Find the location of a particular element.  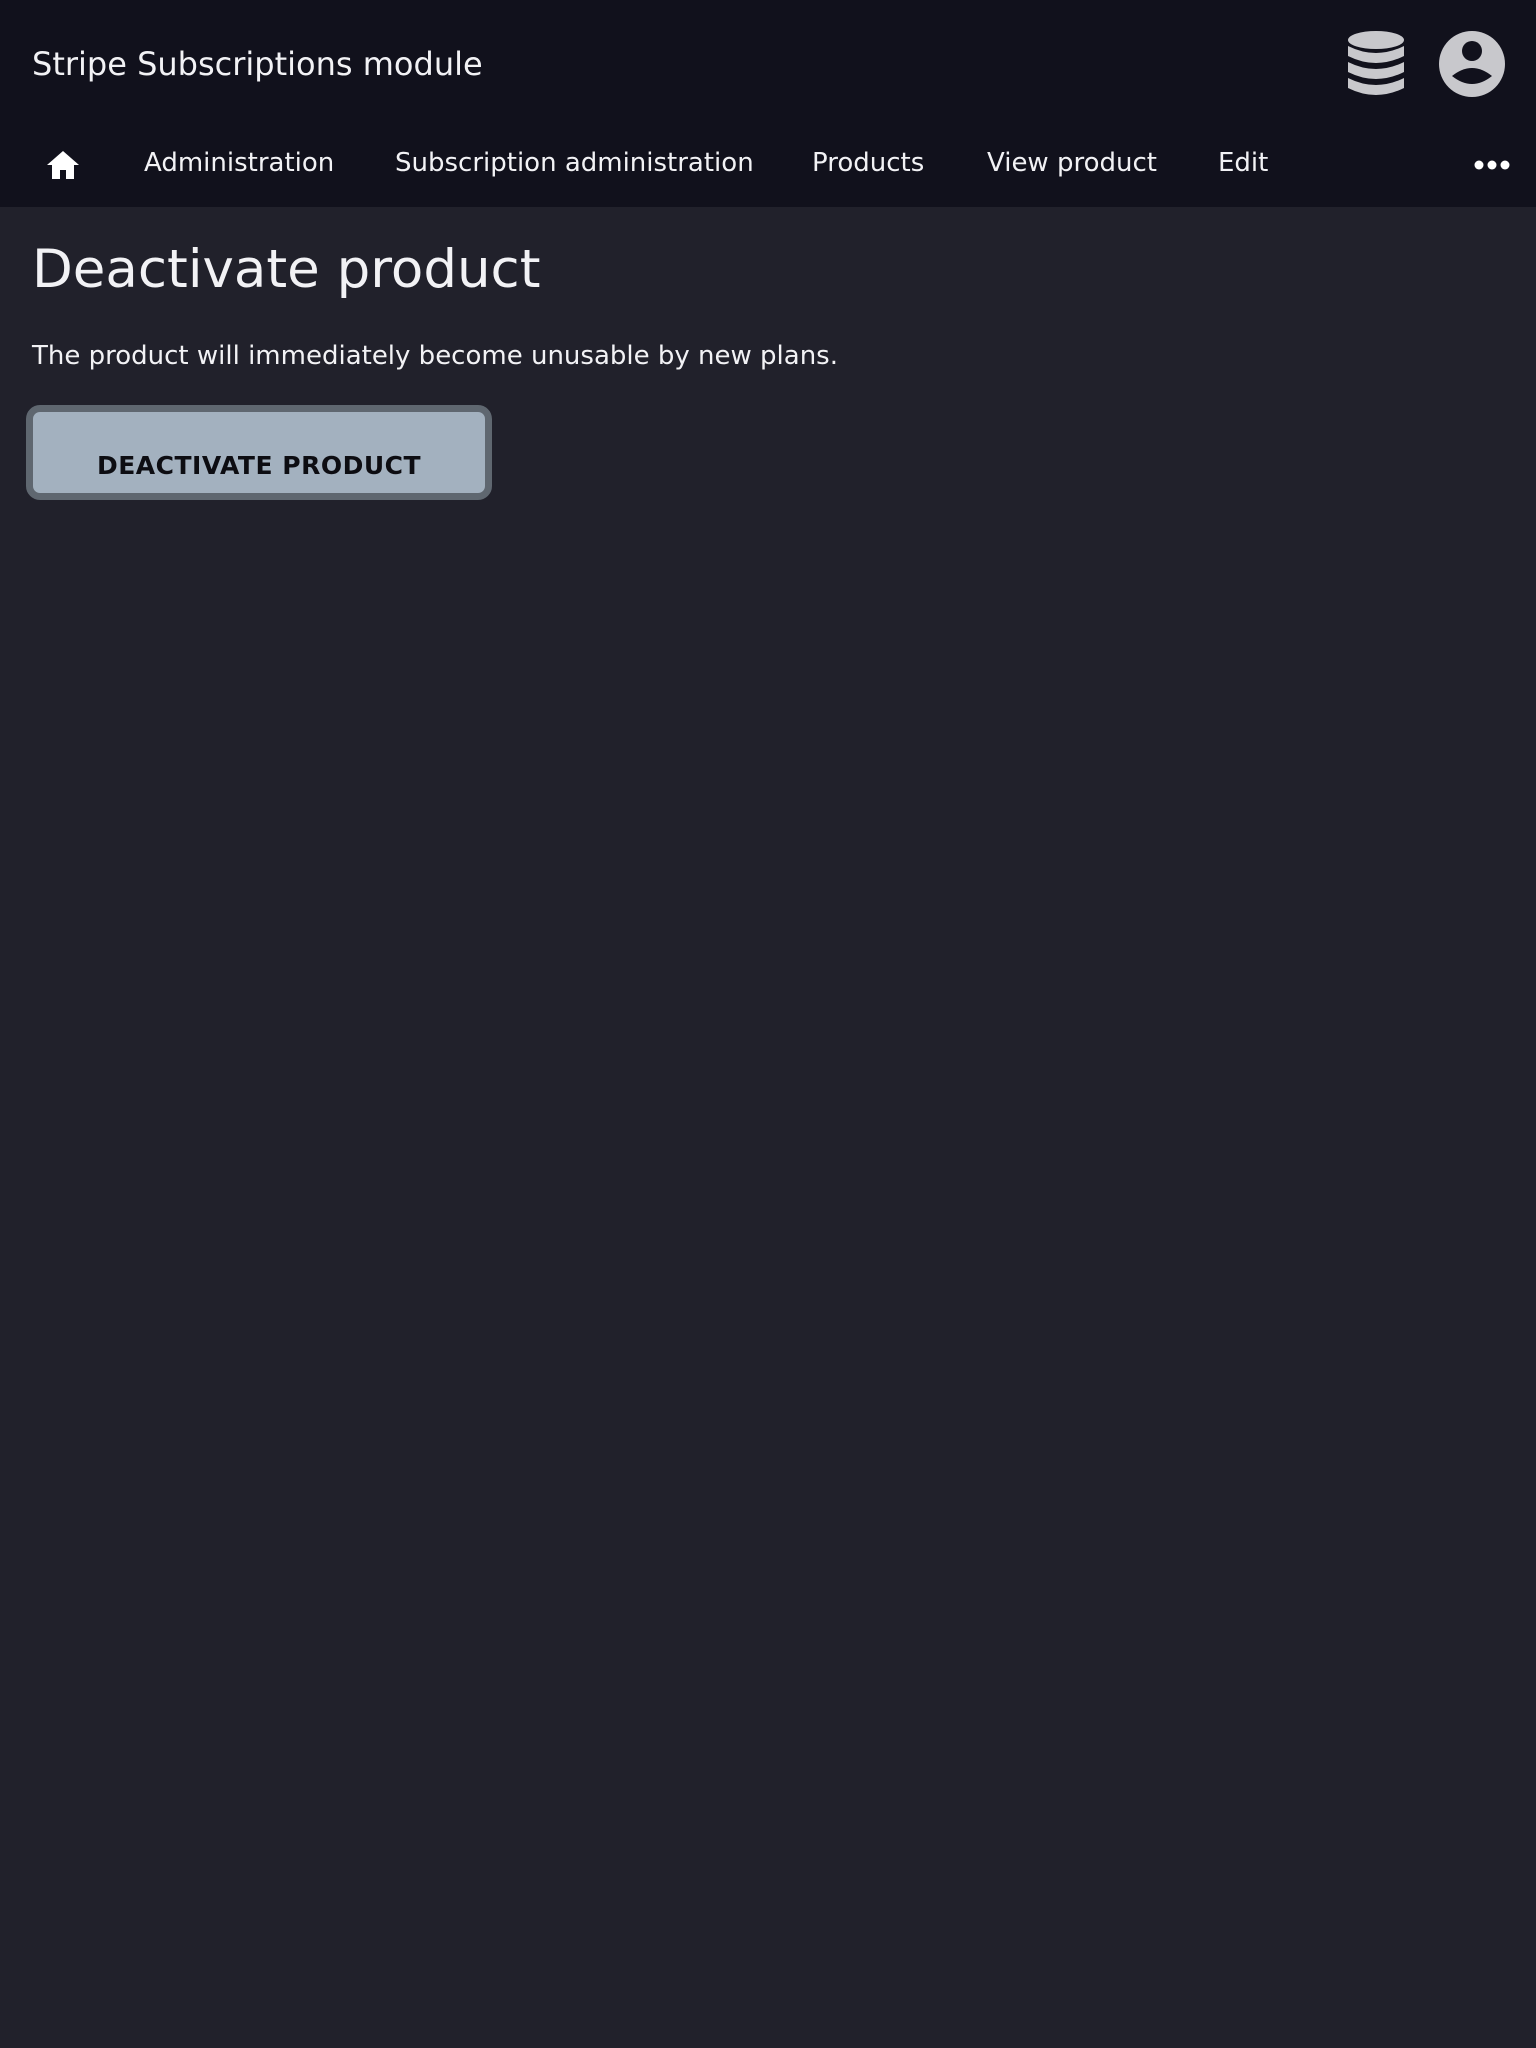

nav-item-view-product: View product is located at coordinates (1072, 163).